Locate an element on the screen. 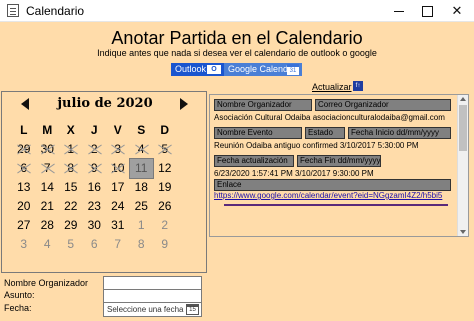  calendar-icon: 15 is located at coordinates (192, 309).